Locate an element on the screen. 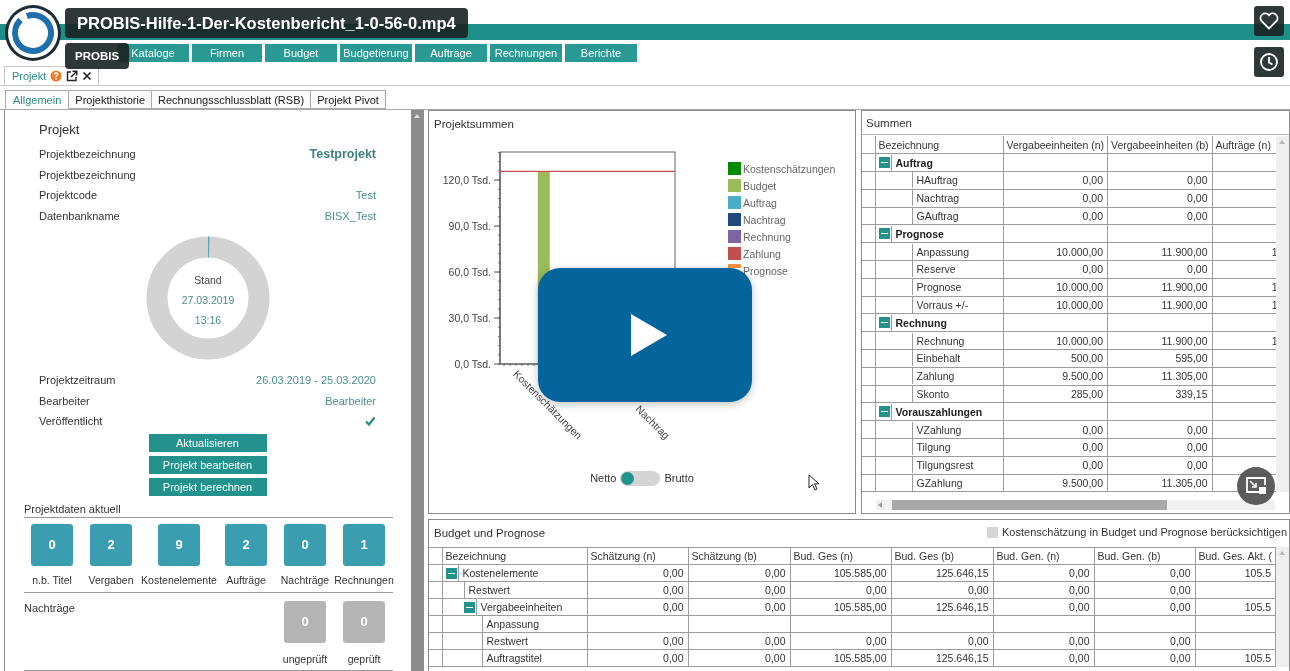  menu-button: Firmen is located at coordinates (227, 53).